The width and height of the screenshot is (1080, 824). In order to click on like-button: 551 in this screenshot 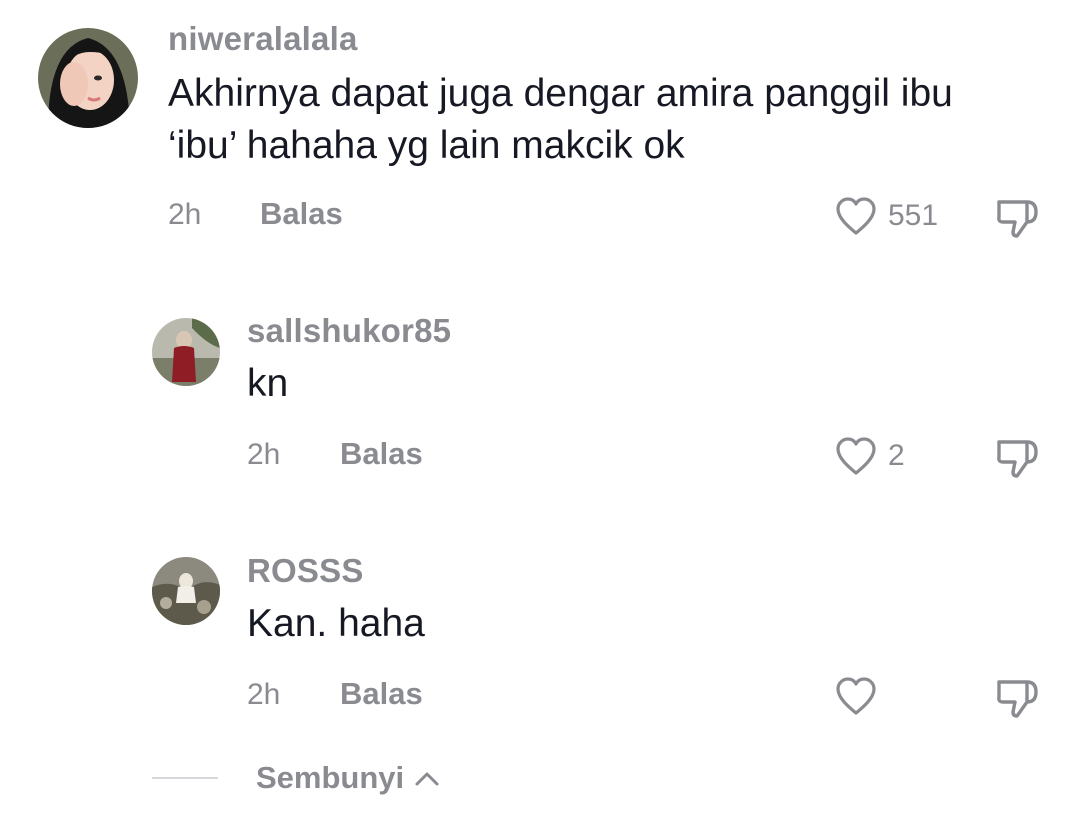, I will do `click(886, 216)`.